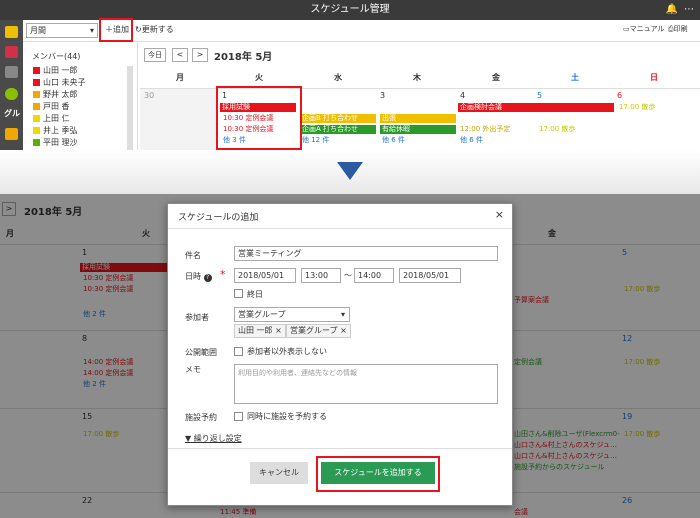 The height and width of the screenshot is (518, 700). What do you see at coordinates (121, 29) in the screenshot?
I see `add-label: 追加` at bounding box center [121, 29].